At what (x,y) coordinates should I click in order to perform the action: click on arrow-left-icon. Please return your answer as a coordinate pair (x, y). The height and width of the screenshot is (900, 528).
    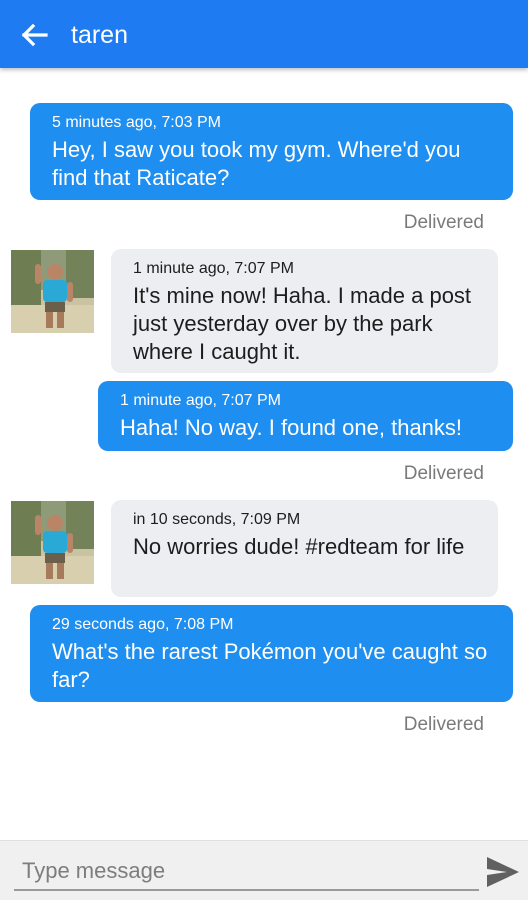
    Looking at the image, I should click on (34, 35).